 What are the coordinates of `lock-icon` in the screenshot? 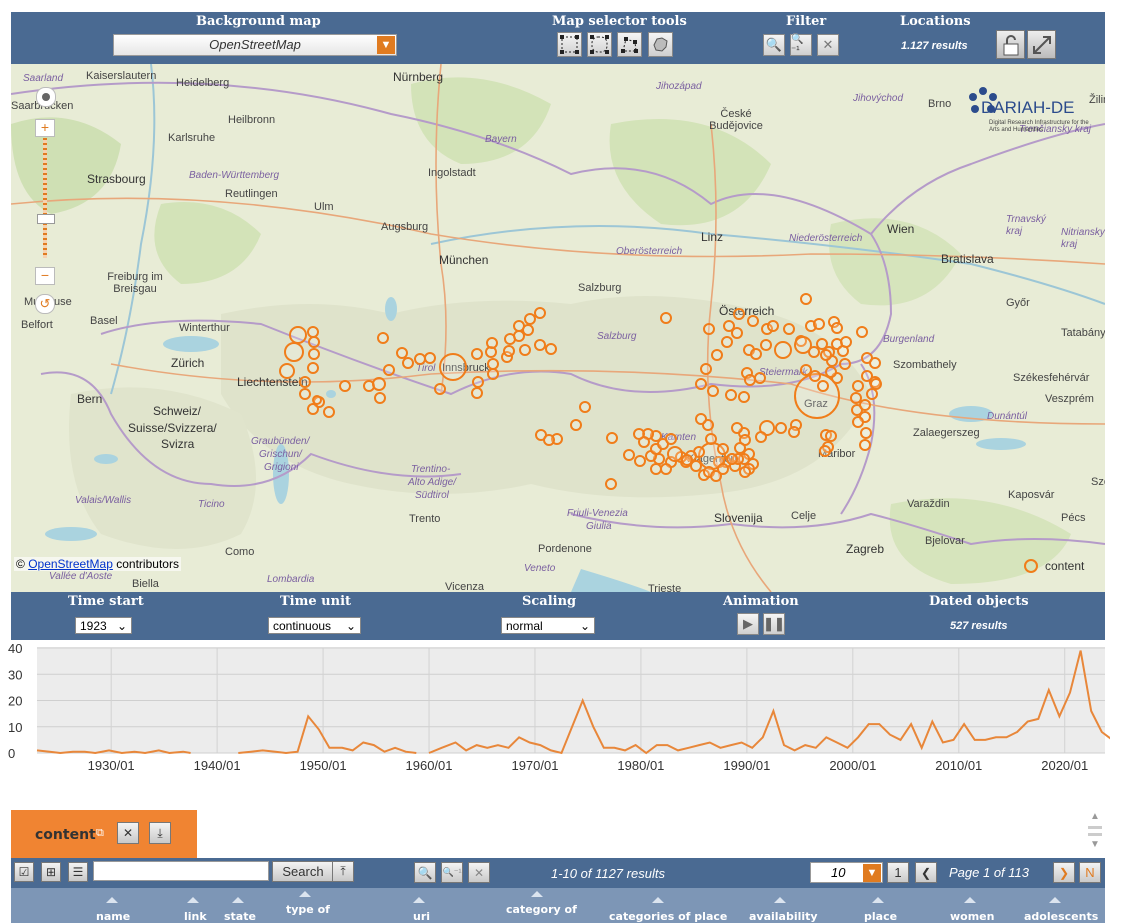 It's located at (1010, 44).